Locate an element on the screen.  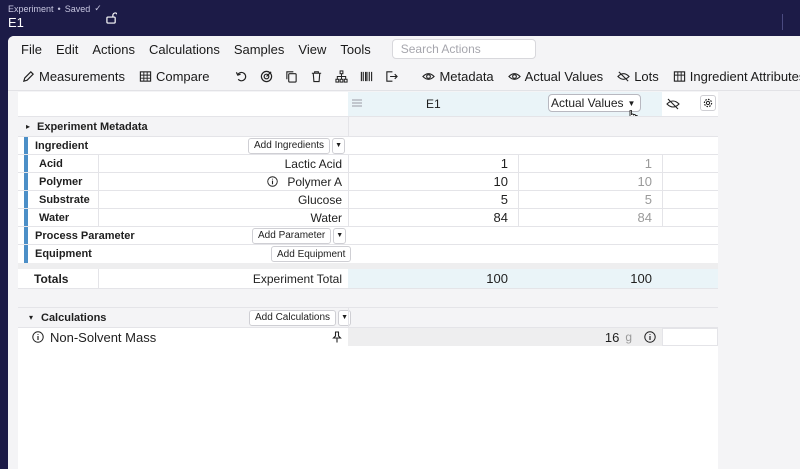
ingredient-attributes-button: Ingredient Attributes is located at coordinates (736, 76).